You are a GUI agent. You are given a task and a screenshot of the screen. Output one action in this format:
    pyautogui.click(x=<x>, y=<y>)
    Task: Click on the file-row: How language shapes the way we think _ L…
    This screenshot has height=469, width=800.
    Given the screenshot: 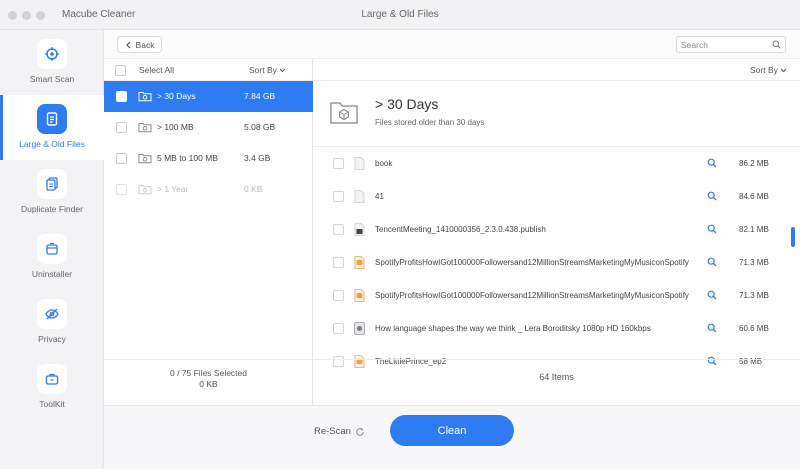 What is the action you would take?
    pyautogui.click(x=556, y=328)
    